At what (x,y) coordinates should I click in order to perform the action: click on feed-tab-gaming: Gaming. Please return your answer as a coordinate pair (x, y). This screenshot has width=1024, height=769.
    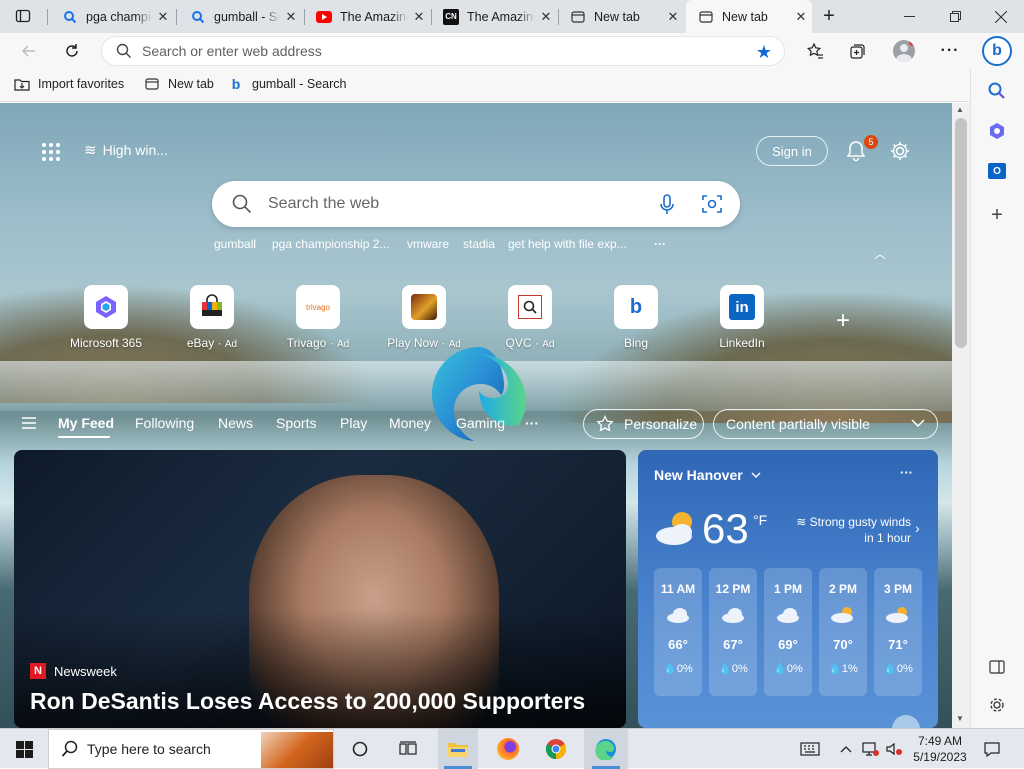
    Looking at the image, I should click on (480, 423).